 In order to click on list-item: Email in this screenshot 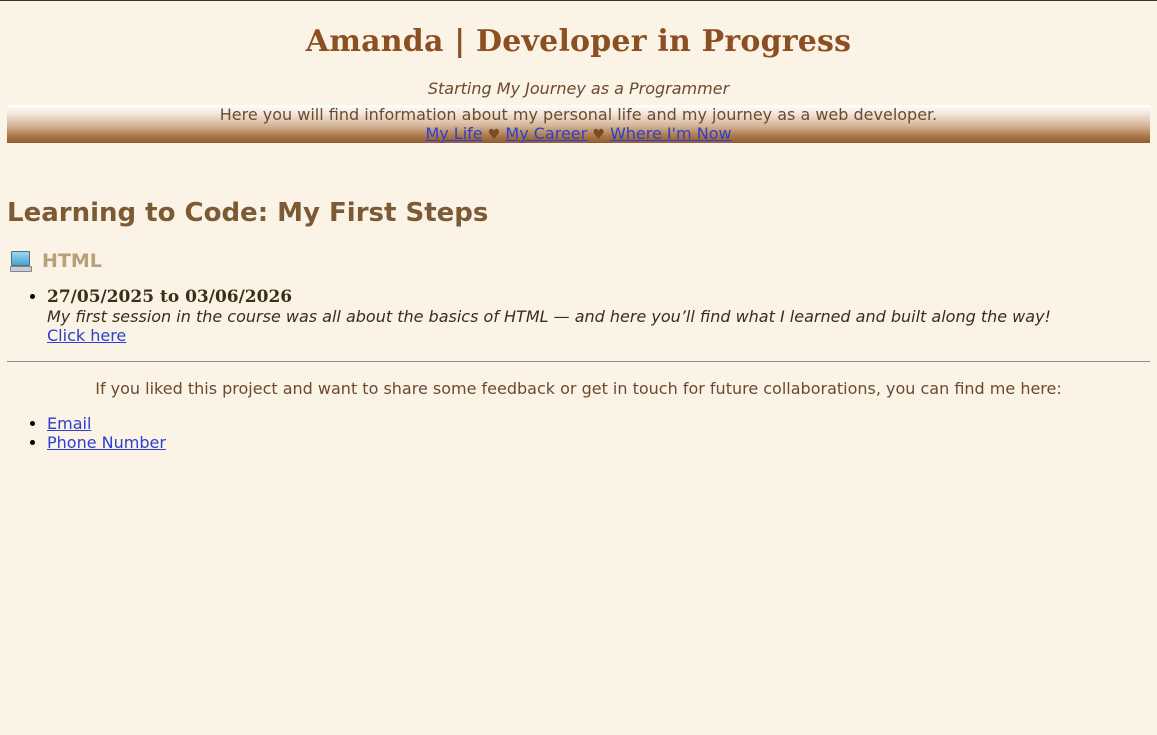, I will do `click(598, 423)`.